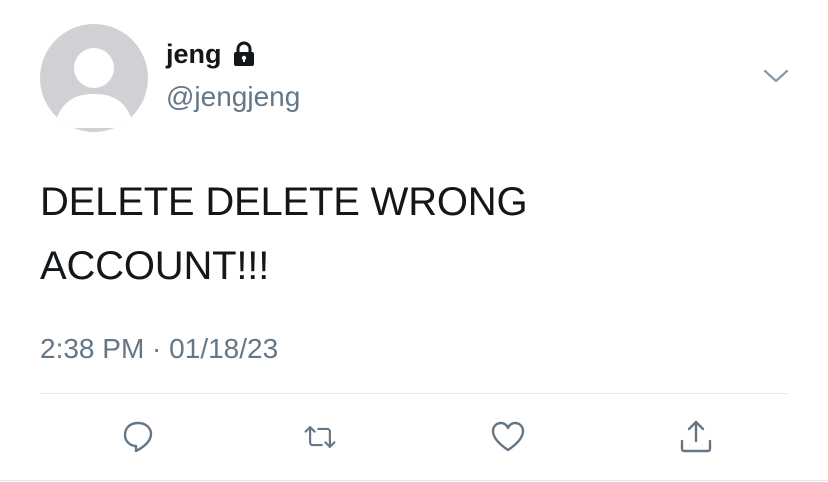  I want to click on user-name-row: jeng, so click(212, 54).